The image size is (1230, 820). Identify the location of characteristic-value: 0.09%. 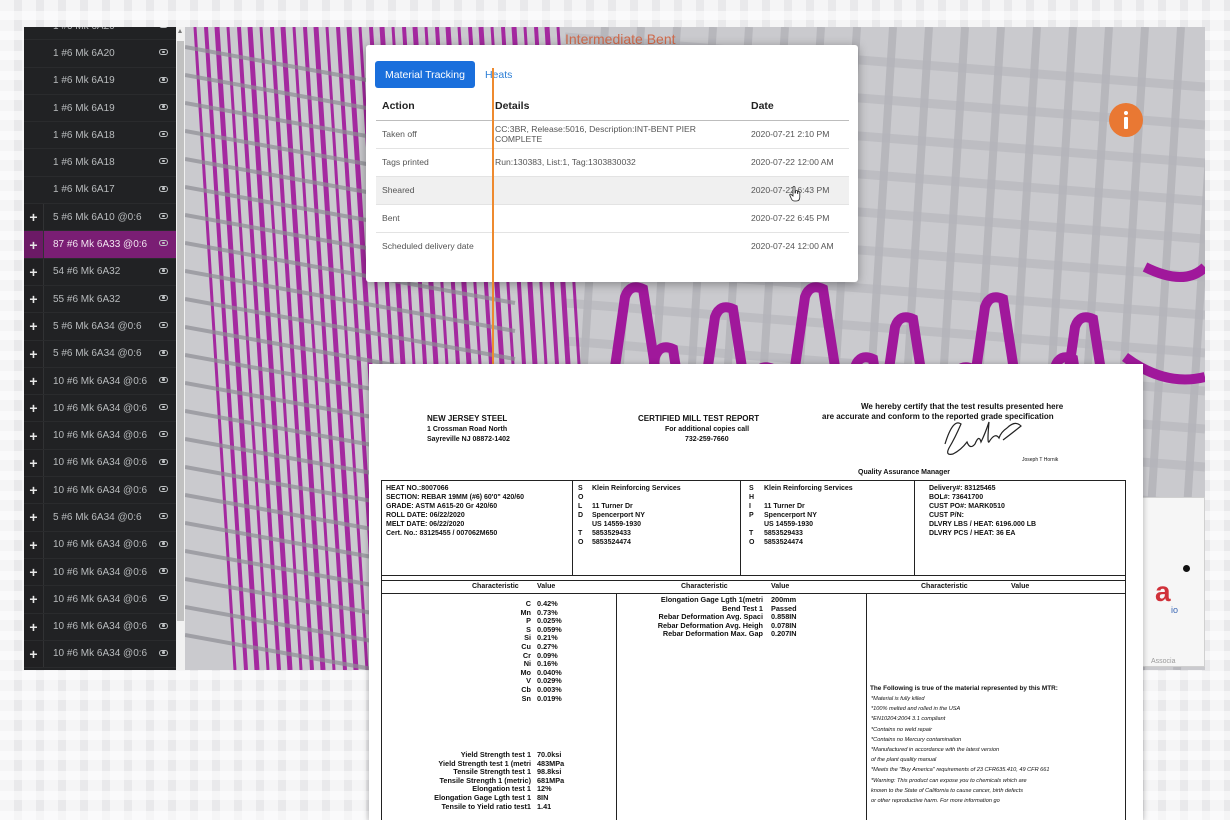
(547, 655).